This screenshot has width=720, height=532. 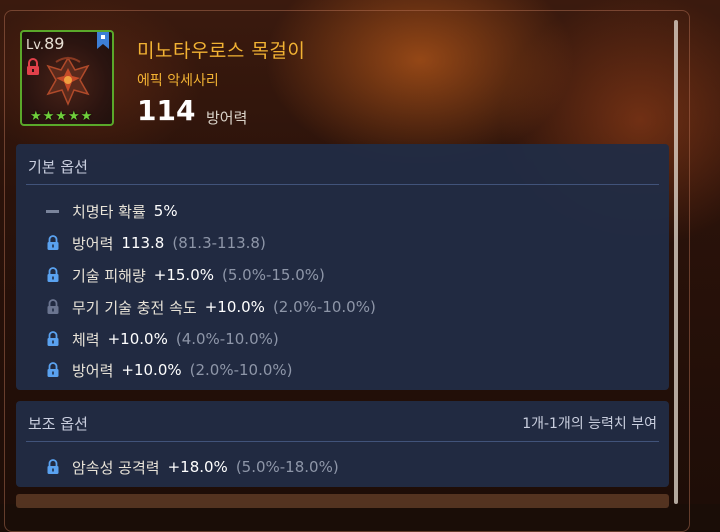 What do you see at coordinates (62, 116) in the screenshot?
I see `grade-stars: ★★★★★` at bounding box center [62, 116].